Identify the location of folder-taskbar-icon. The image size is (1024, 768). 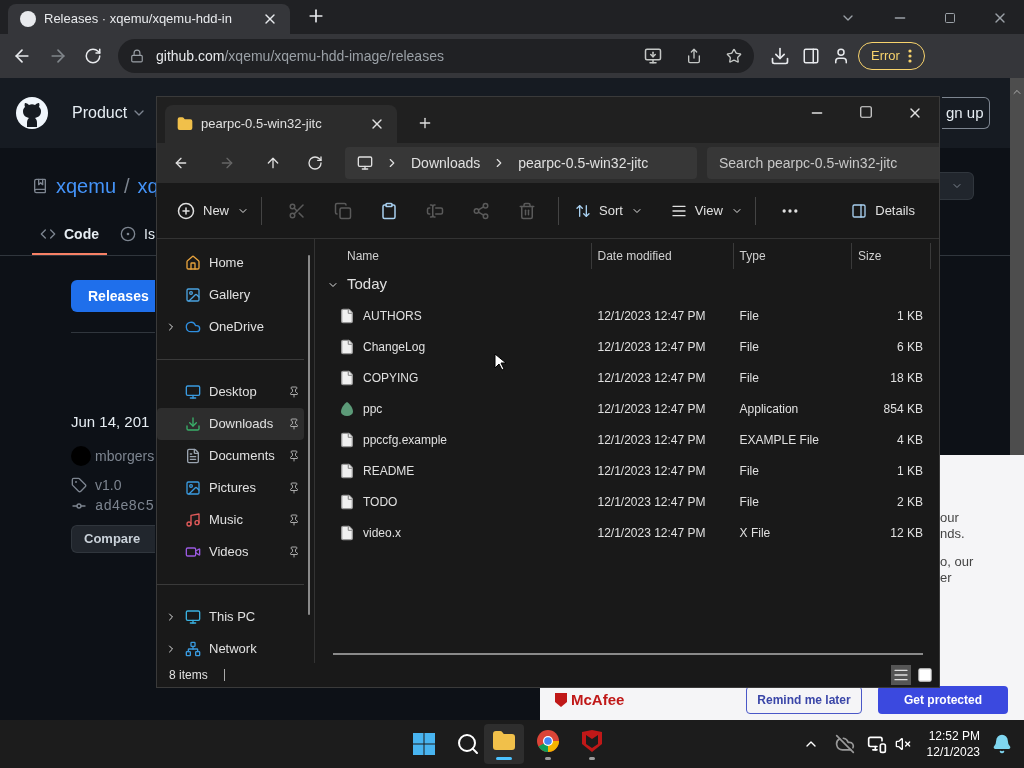
(504, 744).